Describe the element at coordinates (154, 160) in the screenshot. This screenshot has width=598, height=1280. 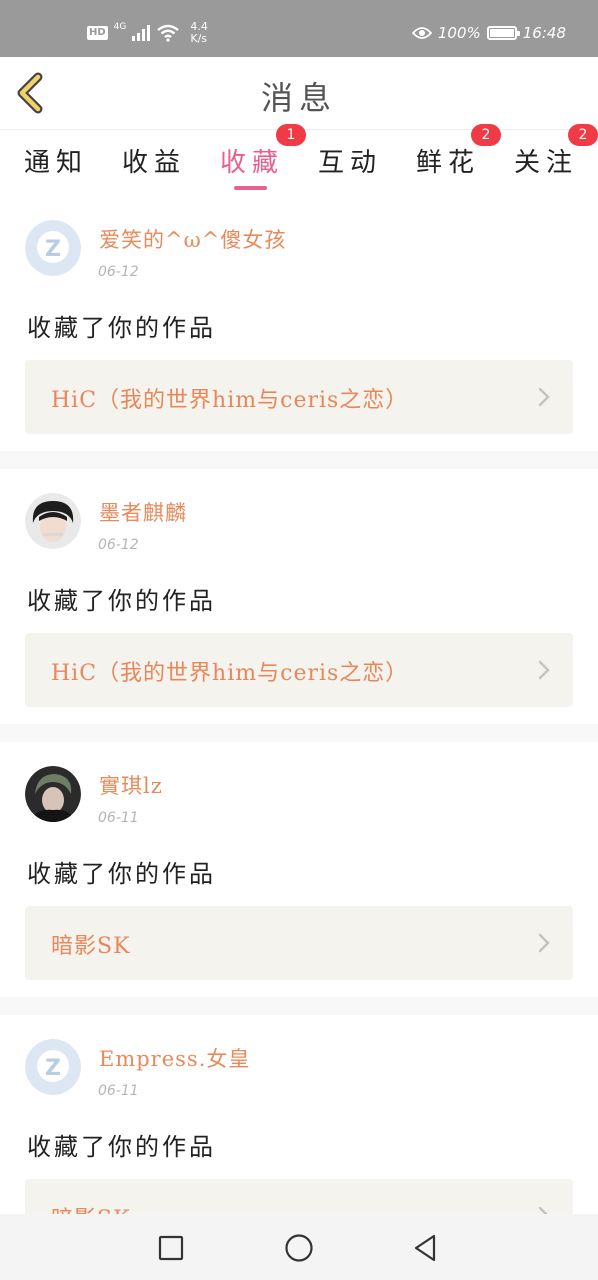
I see `tab-earnings: 收益` at that location.